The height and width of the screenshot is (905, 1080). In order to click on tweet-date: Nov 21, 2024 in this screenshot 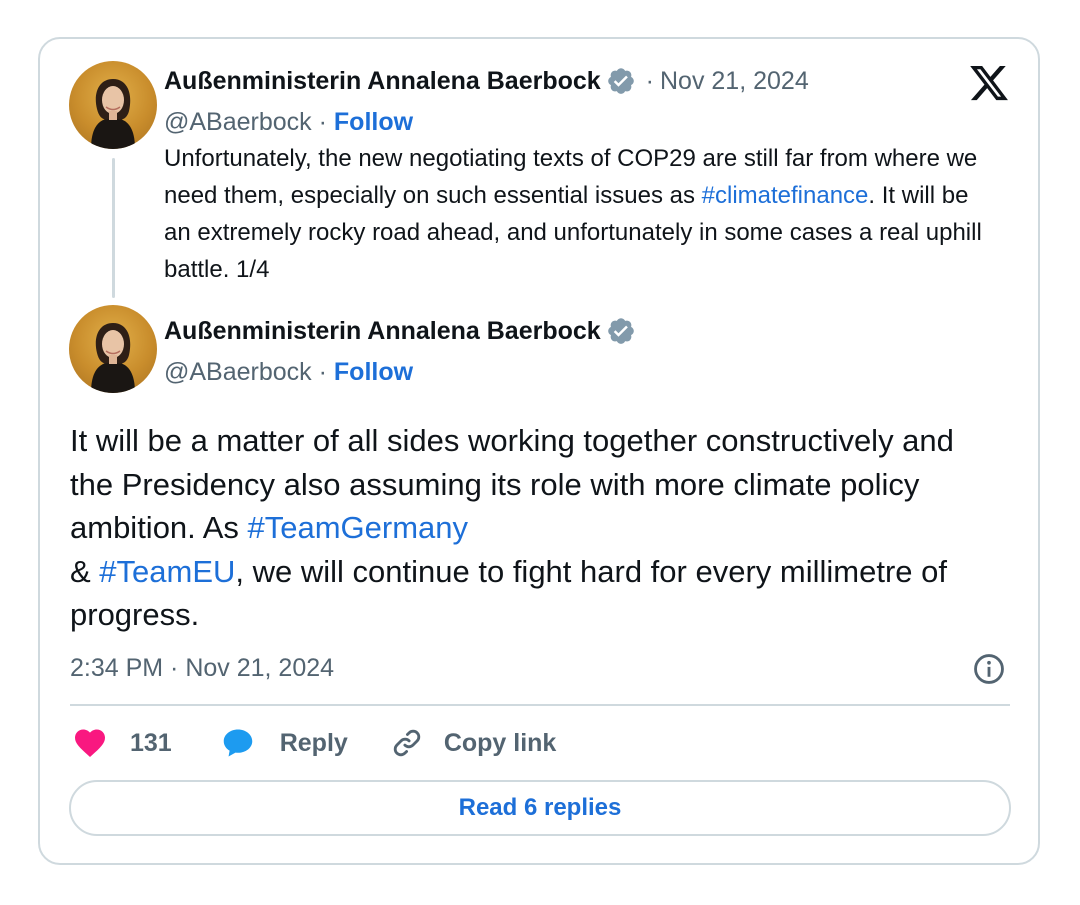, I will do `click(734, 81)`.